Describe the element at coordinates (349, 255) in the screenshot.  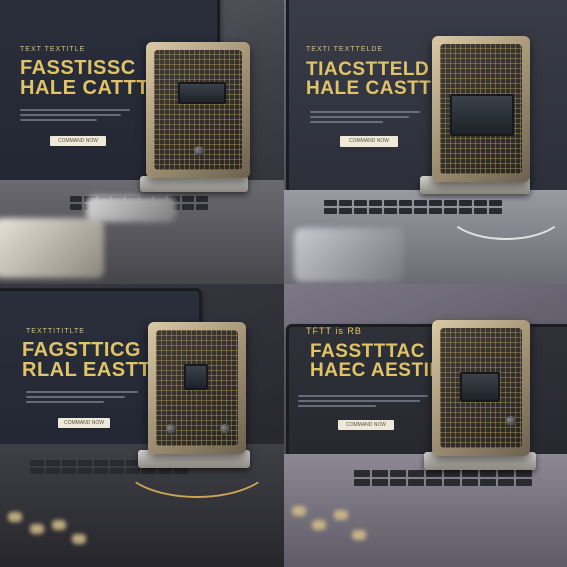
I see `blurred-mouse` at that location.